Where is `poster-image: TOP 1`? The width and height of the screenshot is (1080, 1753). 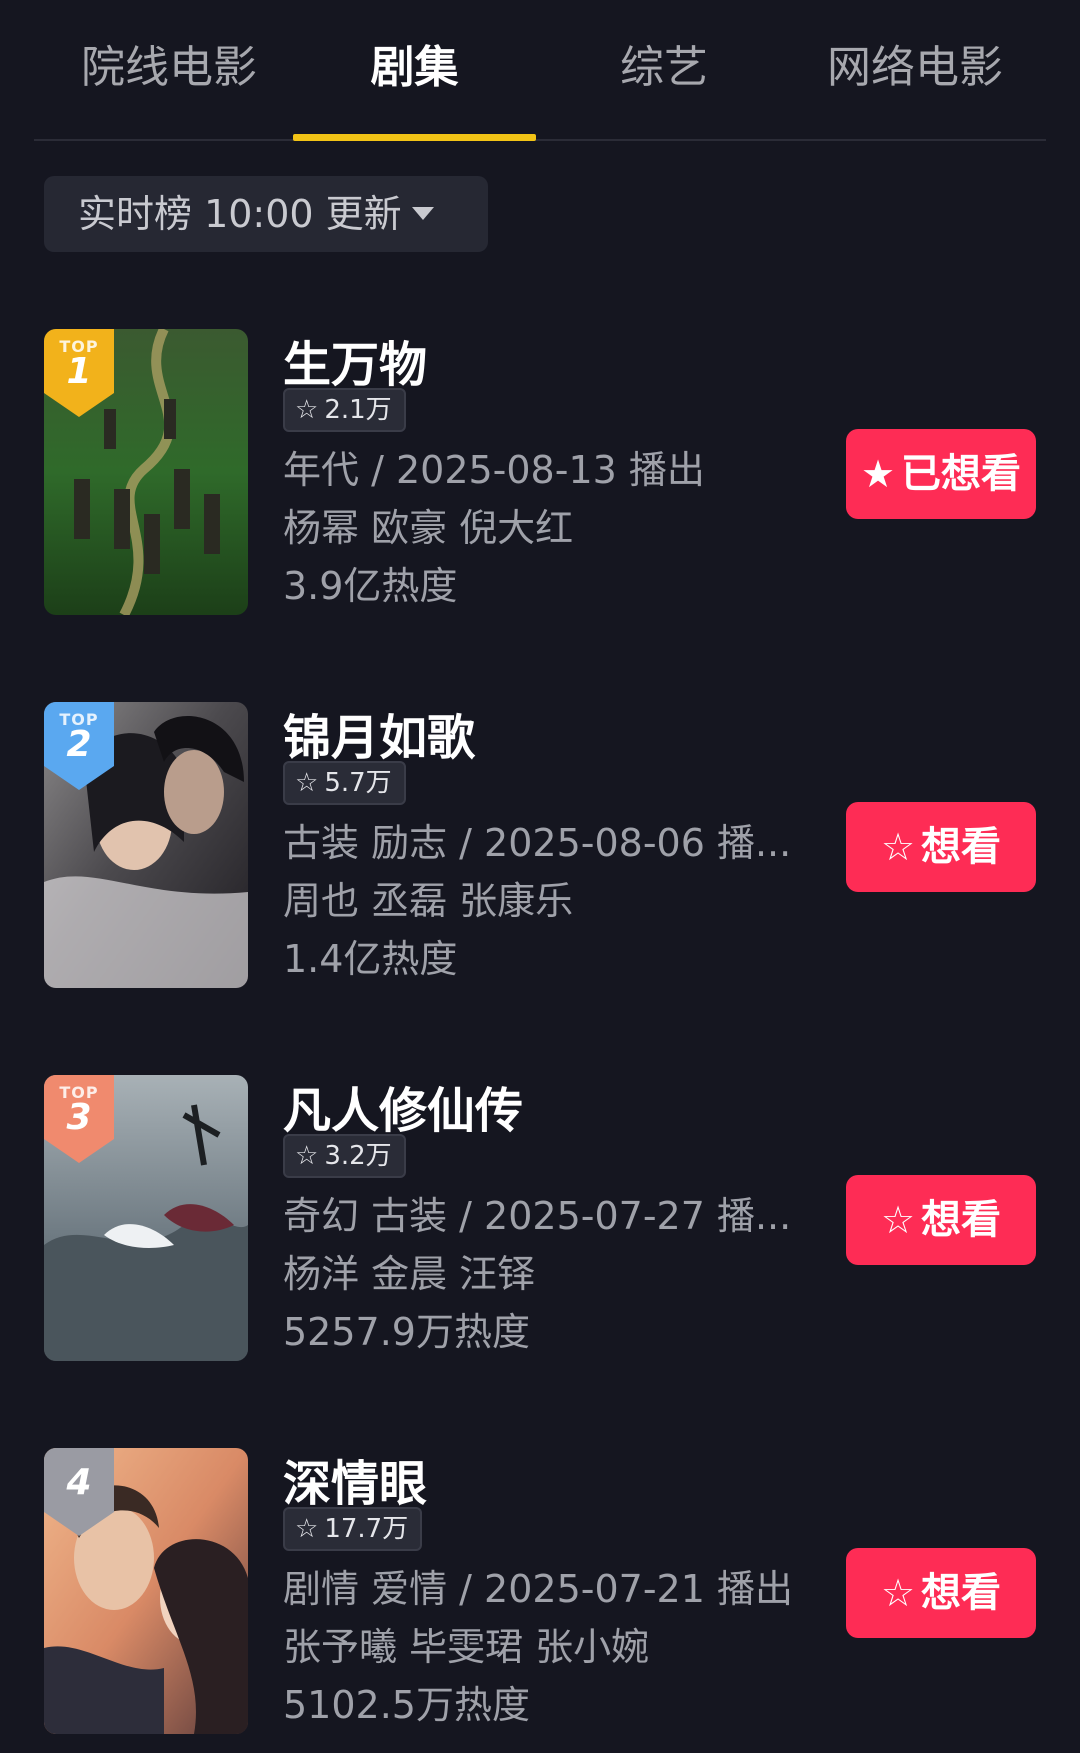 poster-image: TOP 1 is located at coordinates (146, 472).